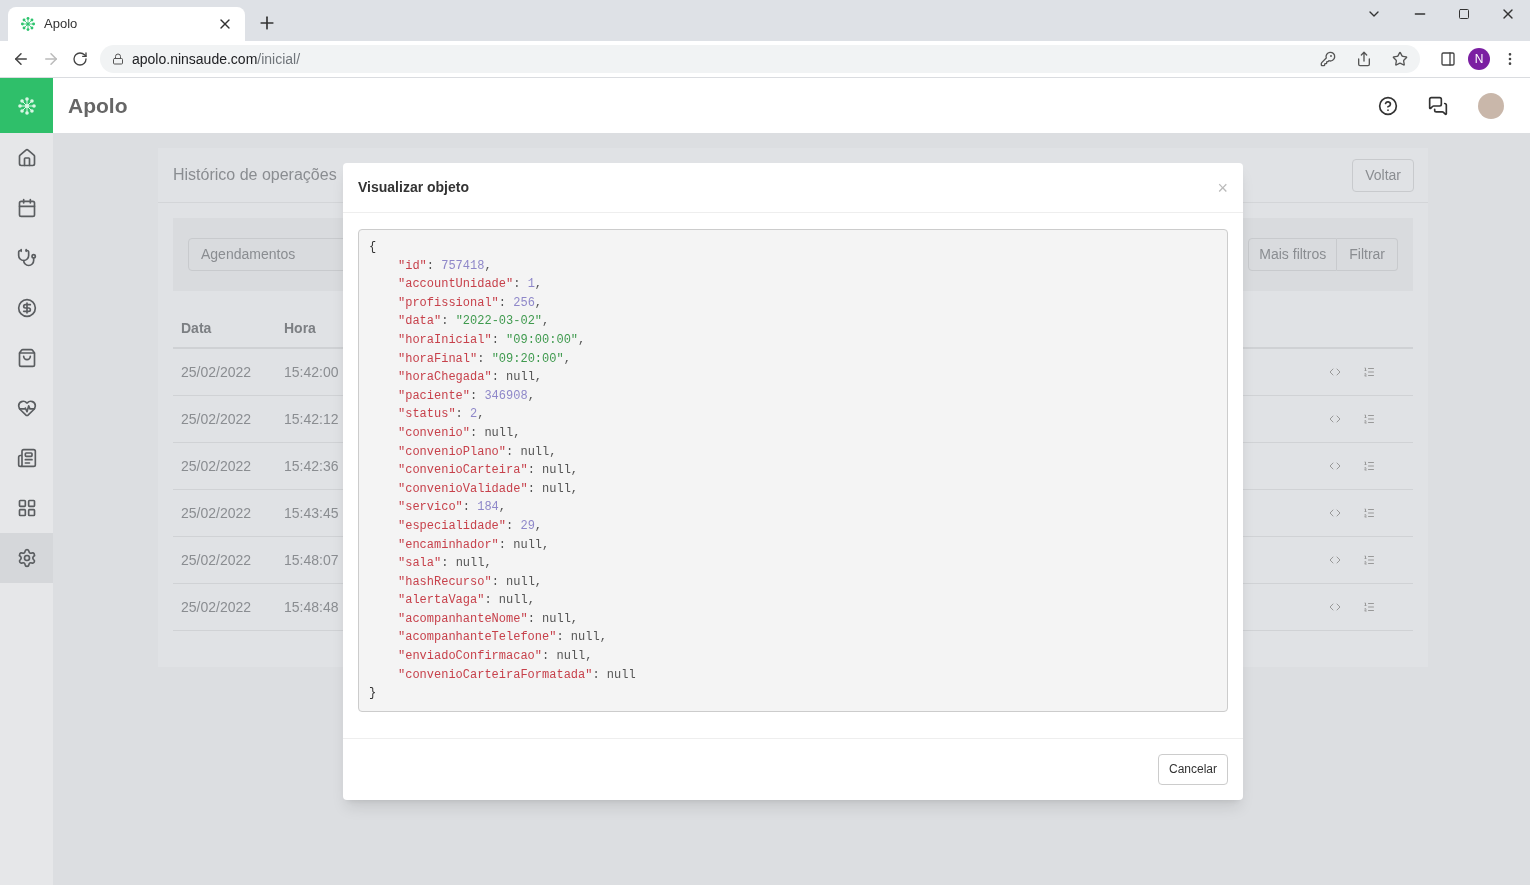  I want to click on code-line: "hashRecurso": null,, so click(470, 582).